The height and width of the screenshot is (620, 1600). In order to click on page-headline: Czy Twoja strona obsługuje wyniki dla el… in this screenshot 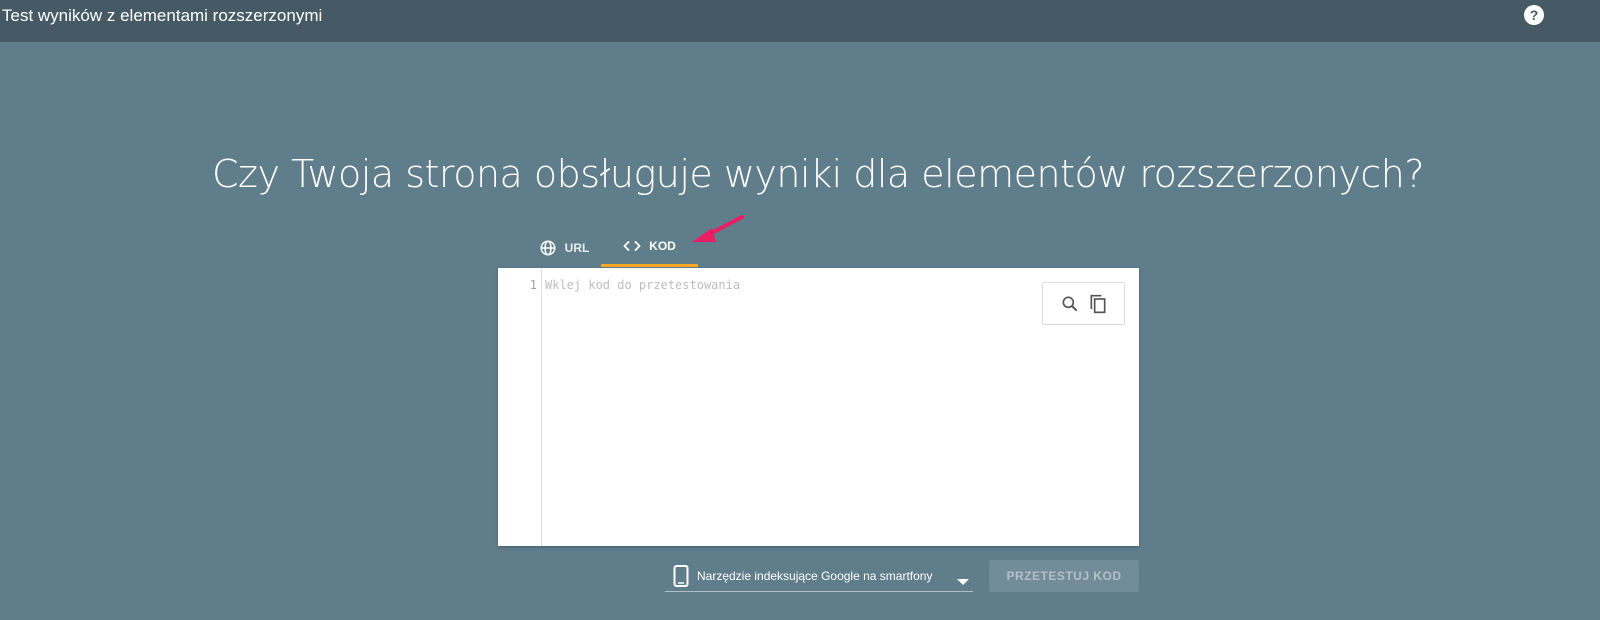, I will do `click(818, 174)`.